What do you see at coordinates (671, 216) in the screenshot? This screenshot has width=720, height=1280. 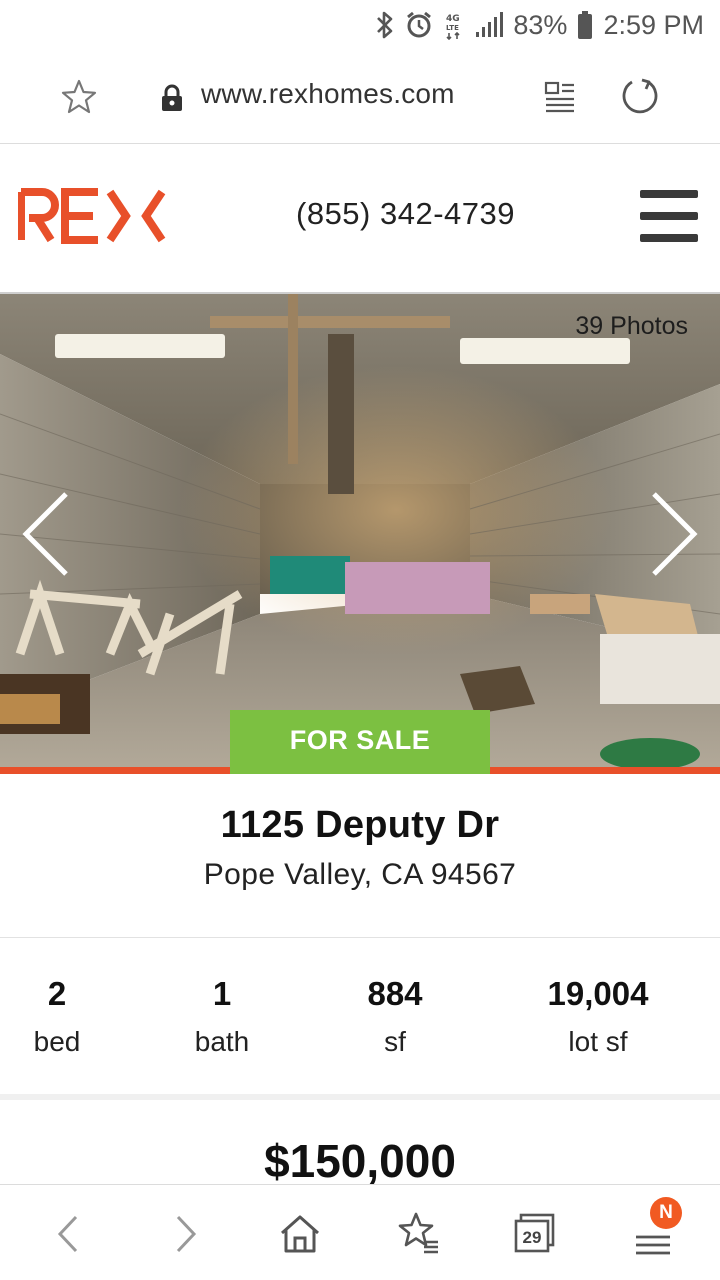 I see `hamburger-menu-icon` at bounding box center [671, 216].